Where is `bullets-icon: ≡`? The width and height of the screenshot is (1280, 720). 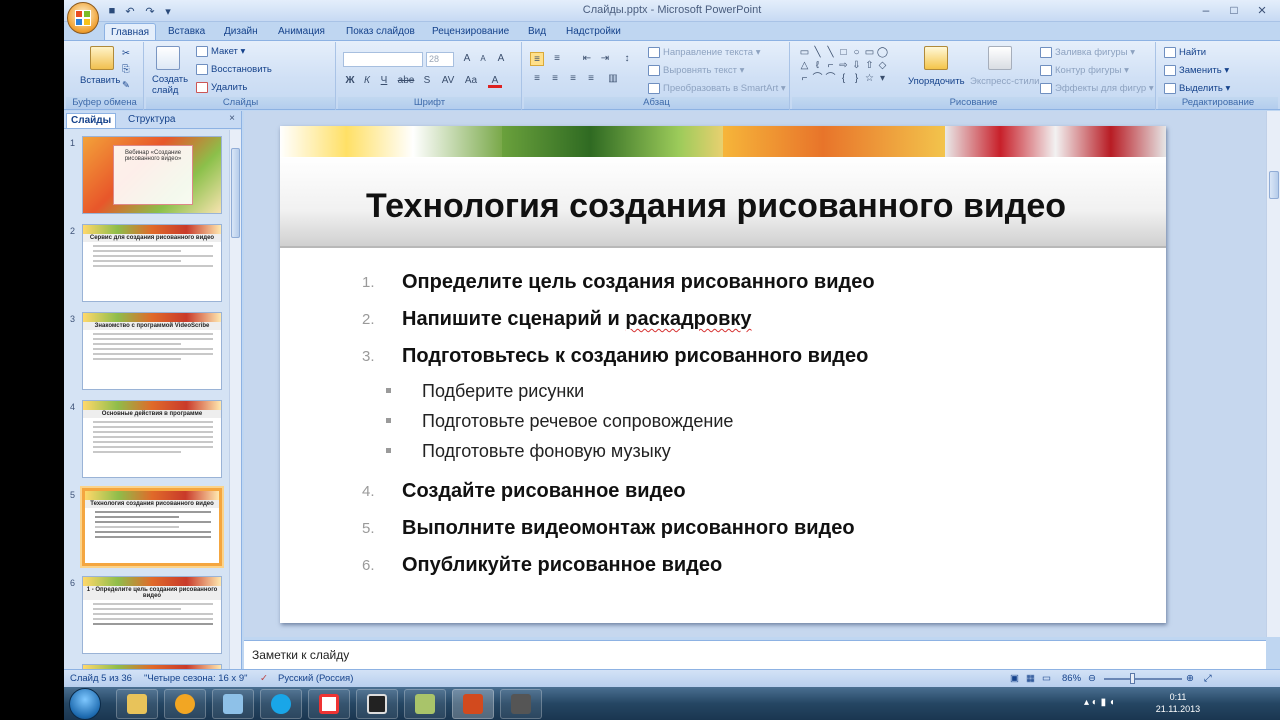
bullets-icon: ≡ is located at coordinates (537, 59).